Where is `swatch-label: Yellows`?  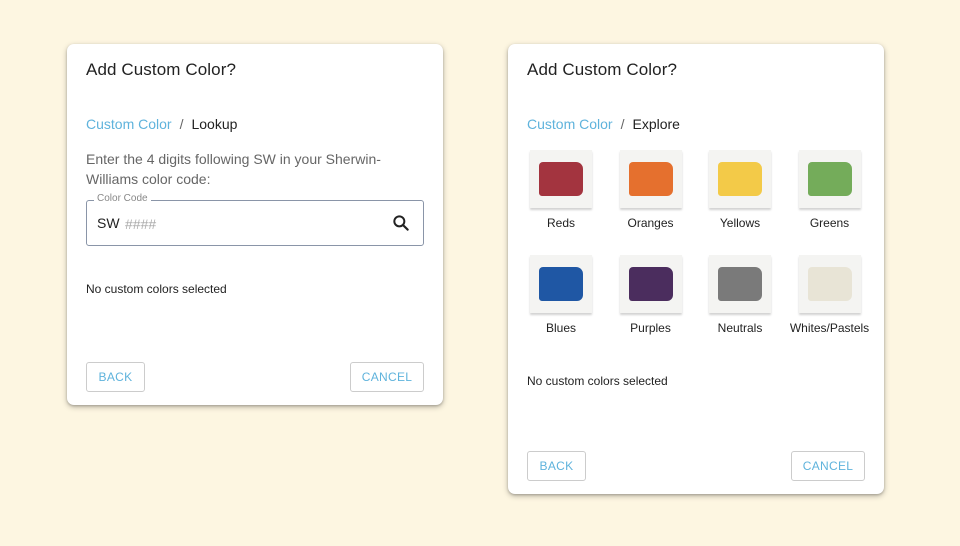 swatch-label: Yellows is located at coordinates (740, 223).